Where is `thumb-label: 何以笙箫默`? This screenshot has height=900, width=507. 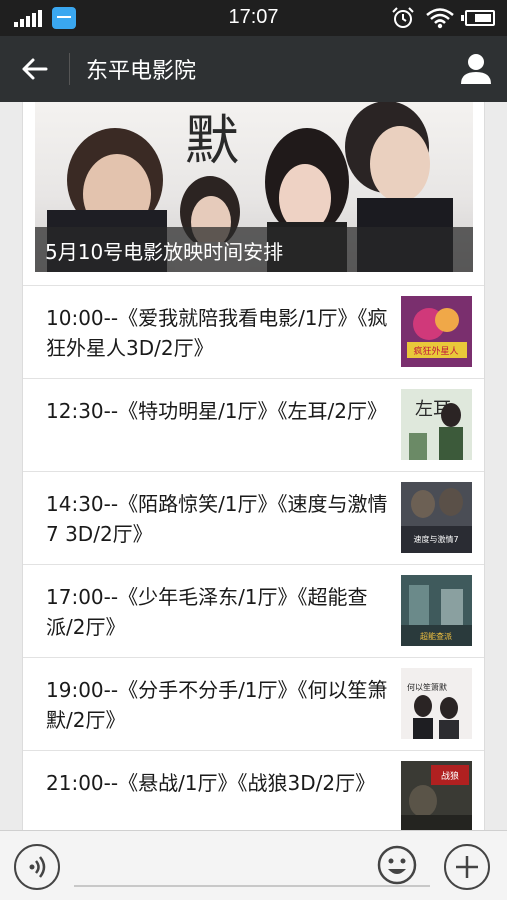 thumb-label: 何以笙箫默 is located at coordinates (427, 687).